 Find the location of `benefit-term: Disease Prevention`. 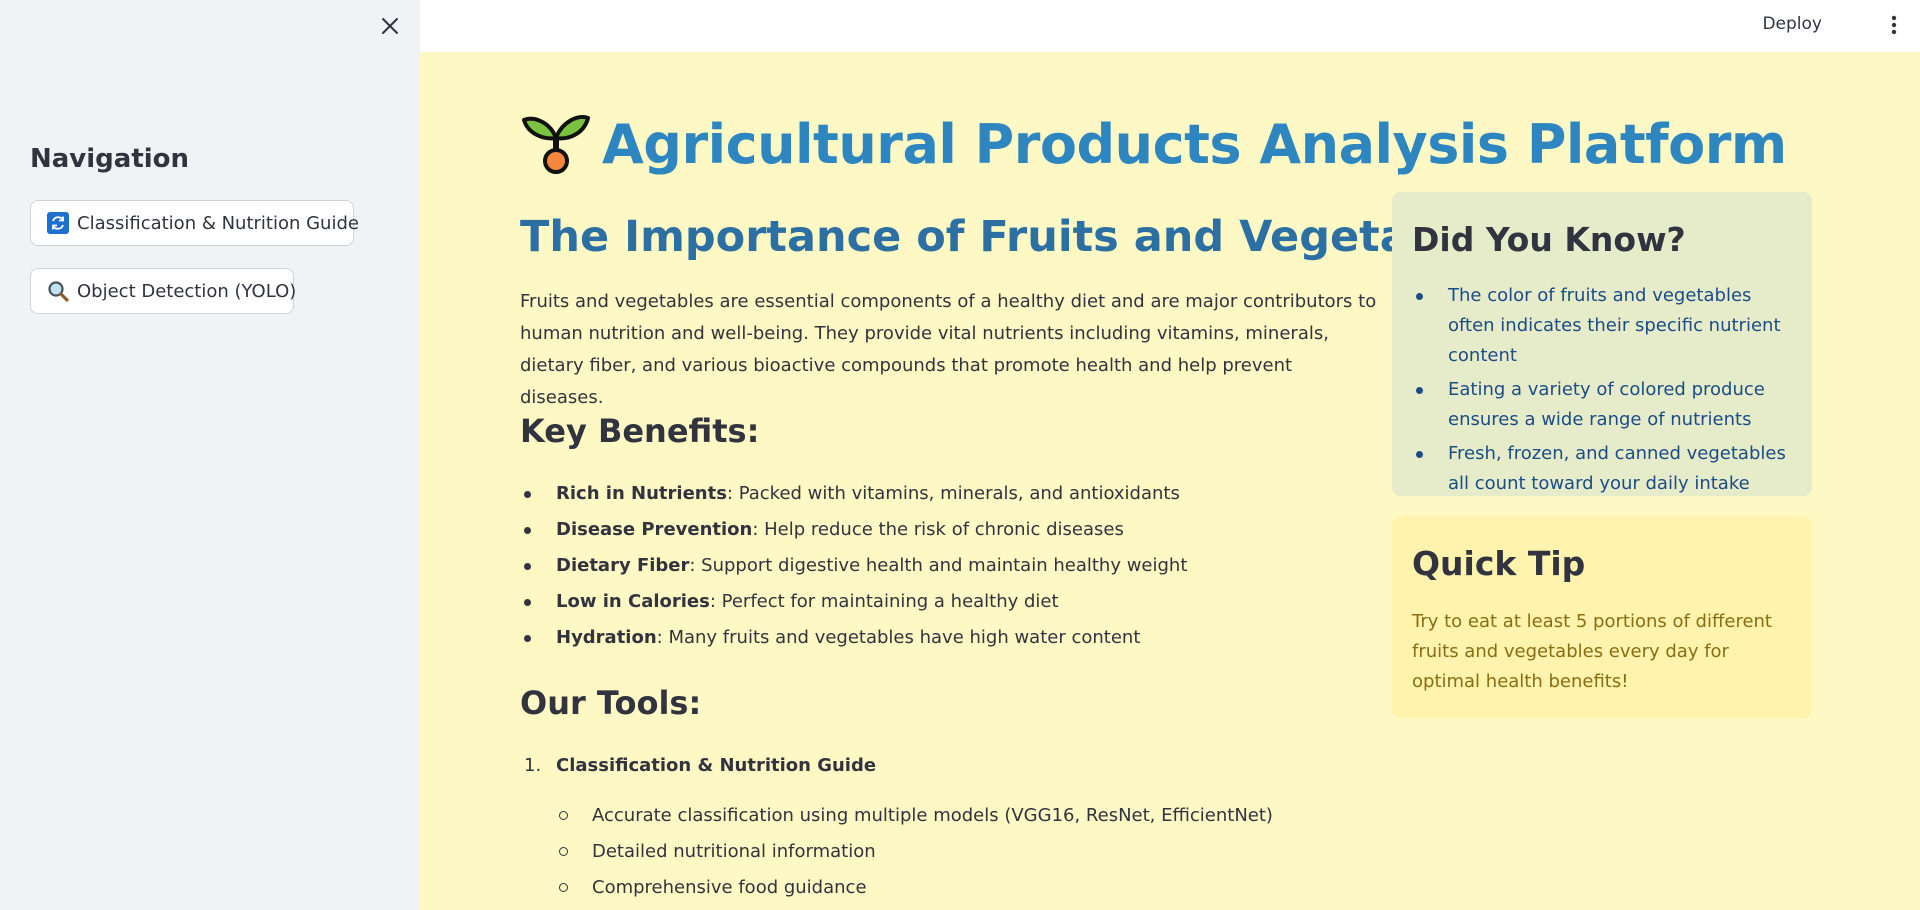

benefit-term: Disease Prevention is located at coordinates (654, 529).